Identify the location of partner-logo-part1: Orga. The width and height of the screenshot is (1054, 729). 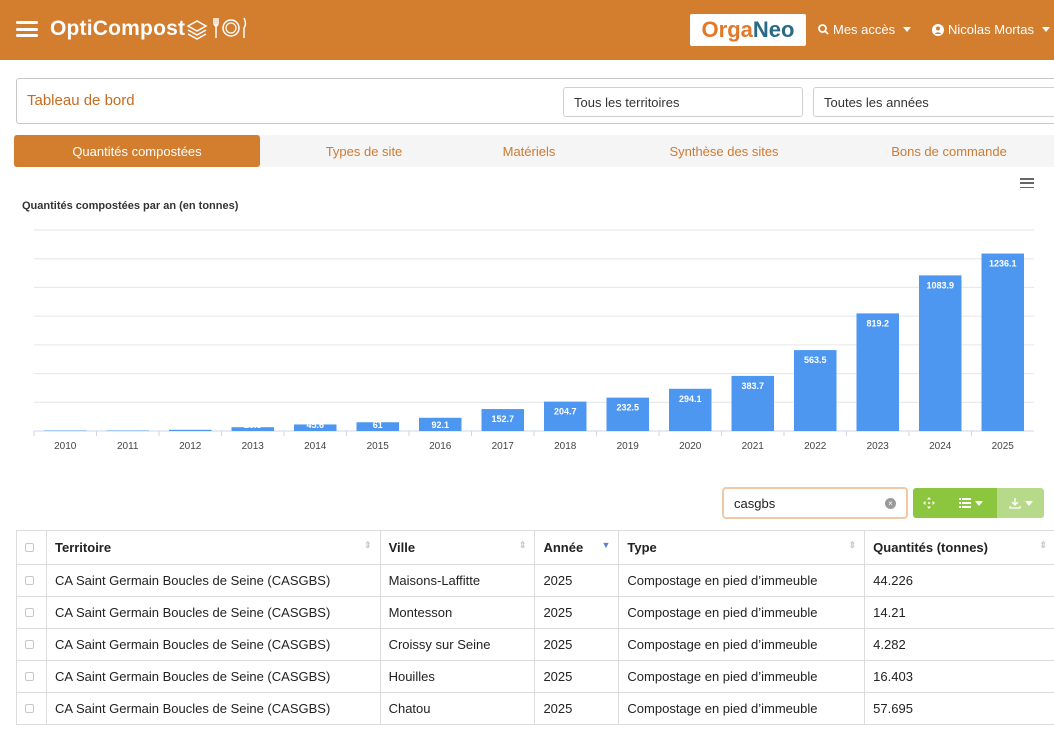
(727, 29).